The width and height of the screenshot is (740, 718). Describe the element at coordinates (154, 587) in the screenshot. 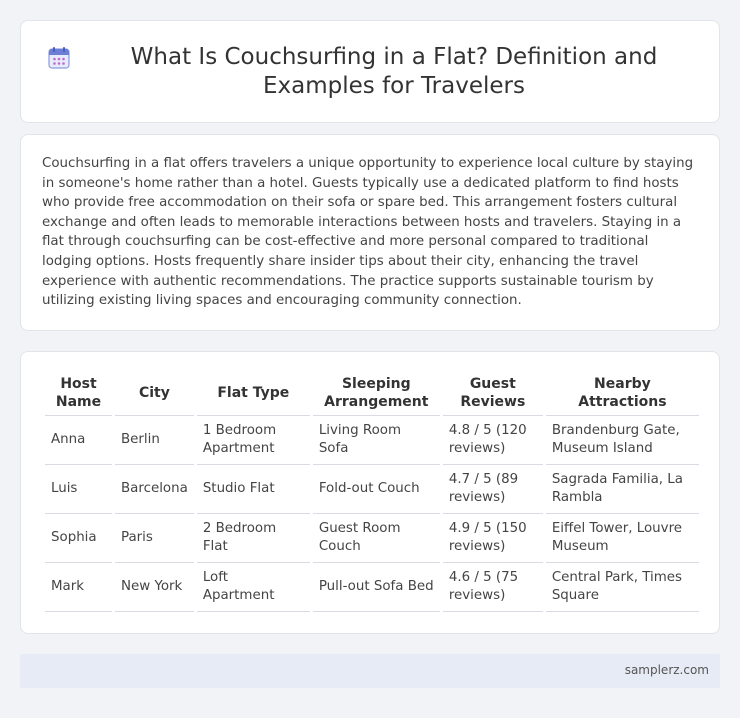

I see `cell-city: New York` at that location.